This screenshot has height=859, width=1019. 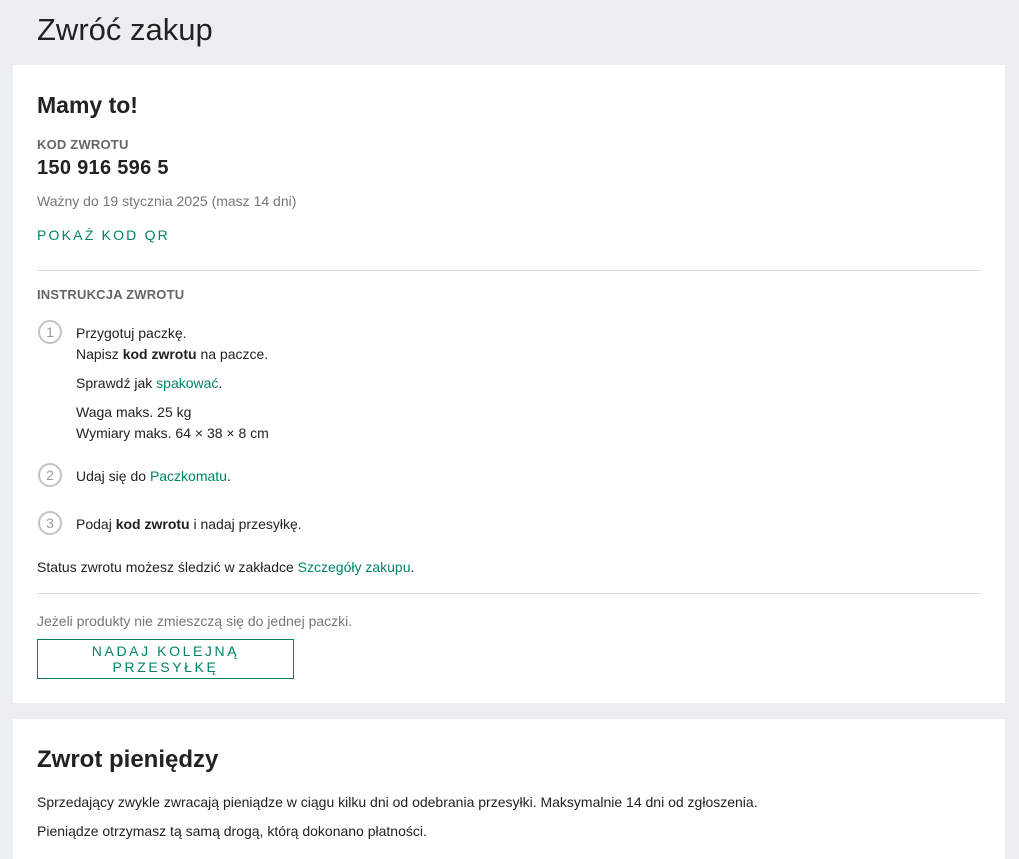 I want to click on step-1-check-packing: Sprawdź jak spakować., so click(x=149, y=383).